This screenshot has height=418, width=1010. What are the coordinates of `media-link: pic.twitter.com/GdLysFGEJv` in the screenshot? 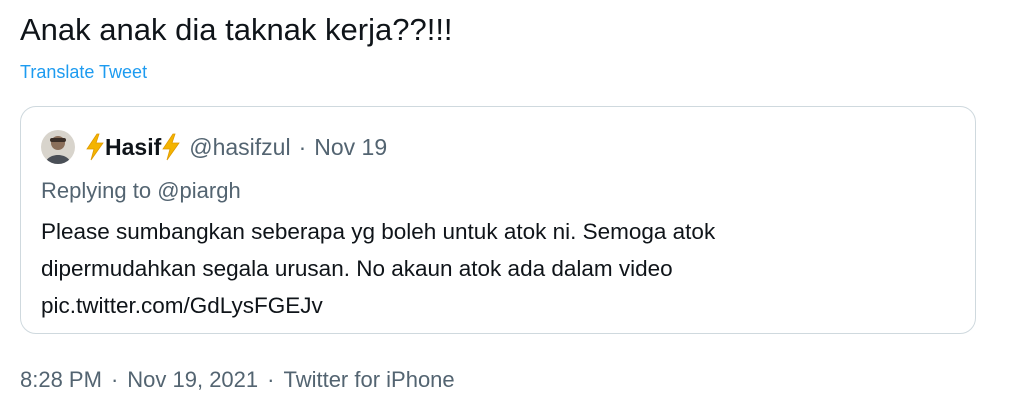 It's located at (491, 305).